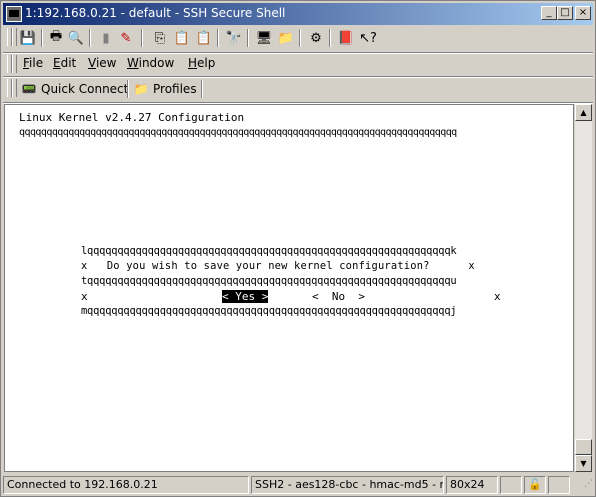 The image size is (596, 497). Describe the element at coordinates (160, 38) in the screenshot. I see `copy-icon: ⎘` at that location.